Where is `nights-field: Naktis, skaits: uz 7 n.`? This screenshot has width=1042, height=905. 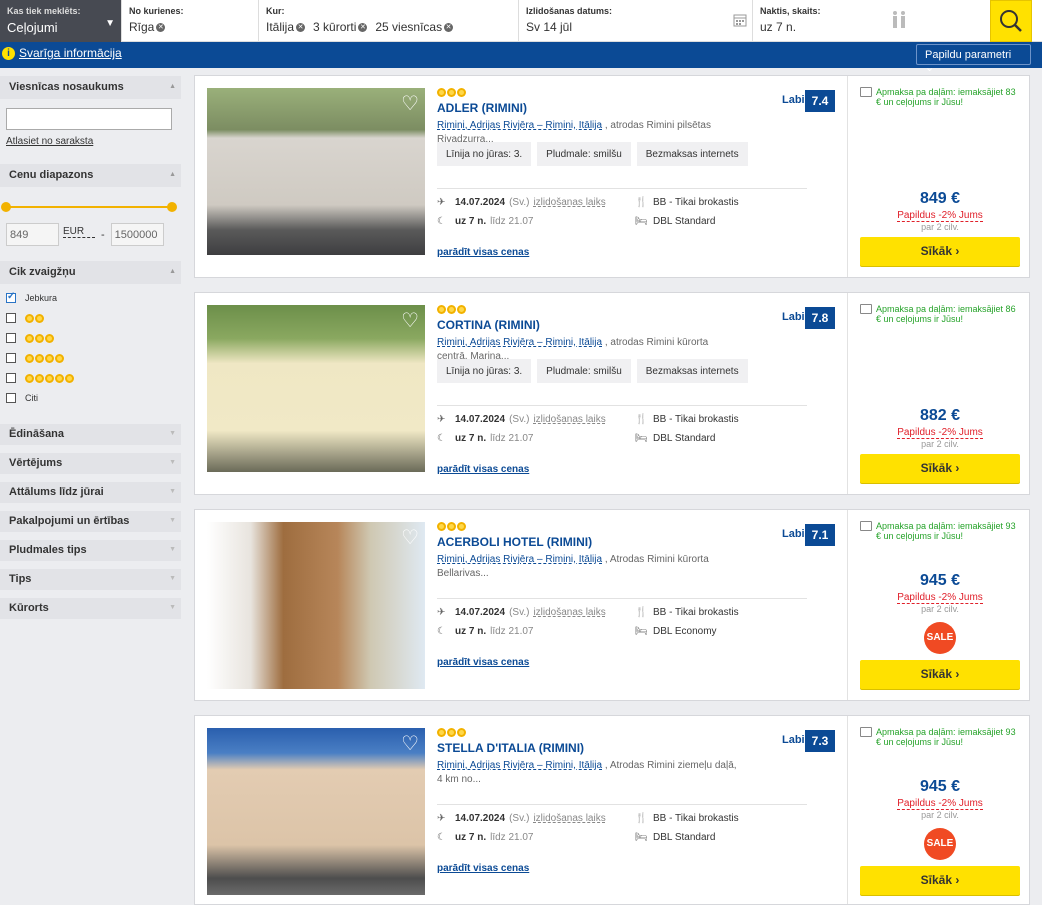
nights-field: Naktis, skaits: uz 7 n. is located at coordinates (871, 21).